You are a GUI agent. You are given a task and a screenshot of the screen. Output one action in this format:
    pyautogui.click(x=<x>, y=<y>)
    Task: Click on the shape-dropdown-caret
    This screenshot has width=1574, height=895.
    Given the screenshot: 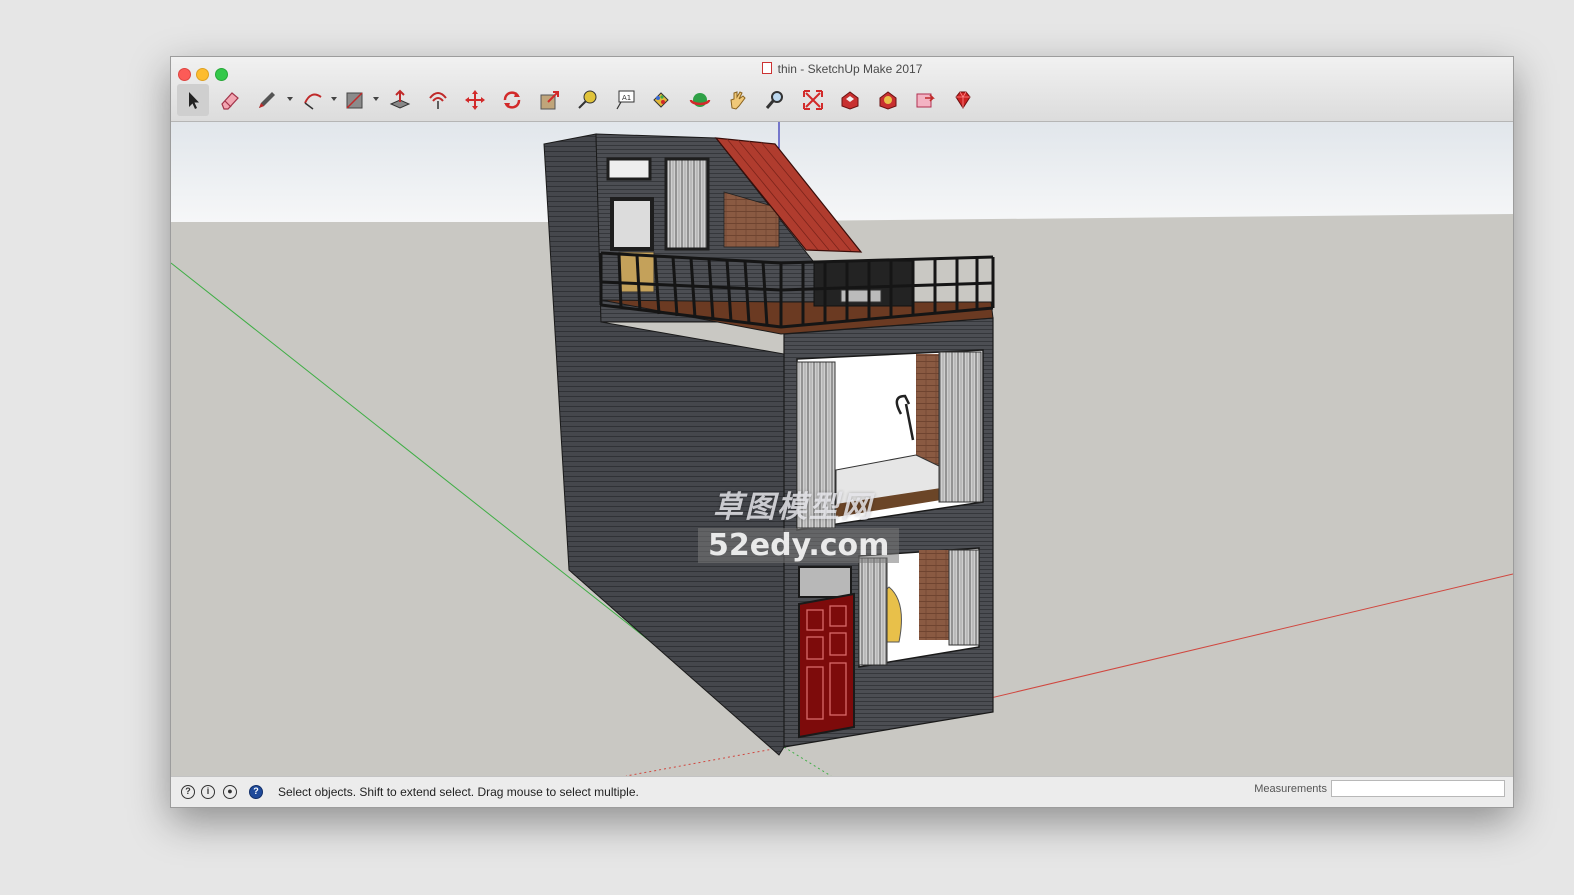 What is the action you would take?
    pyautogui.click(x=376, y=99)
    